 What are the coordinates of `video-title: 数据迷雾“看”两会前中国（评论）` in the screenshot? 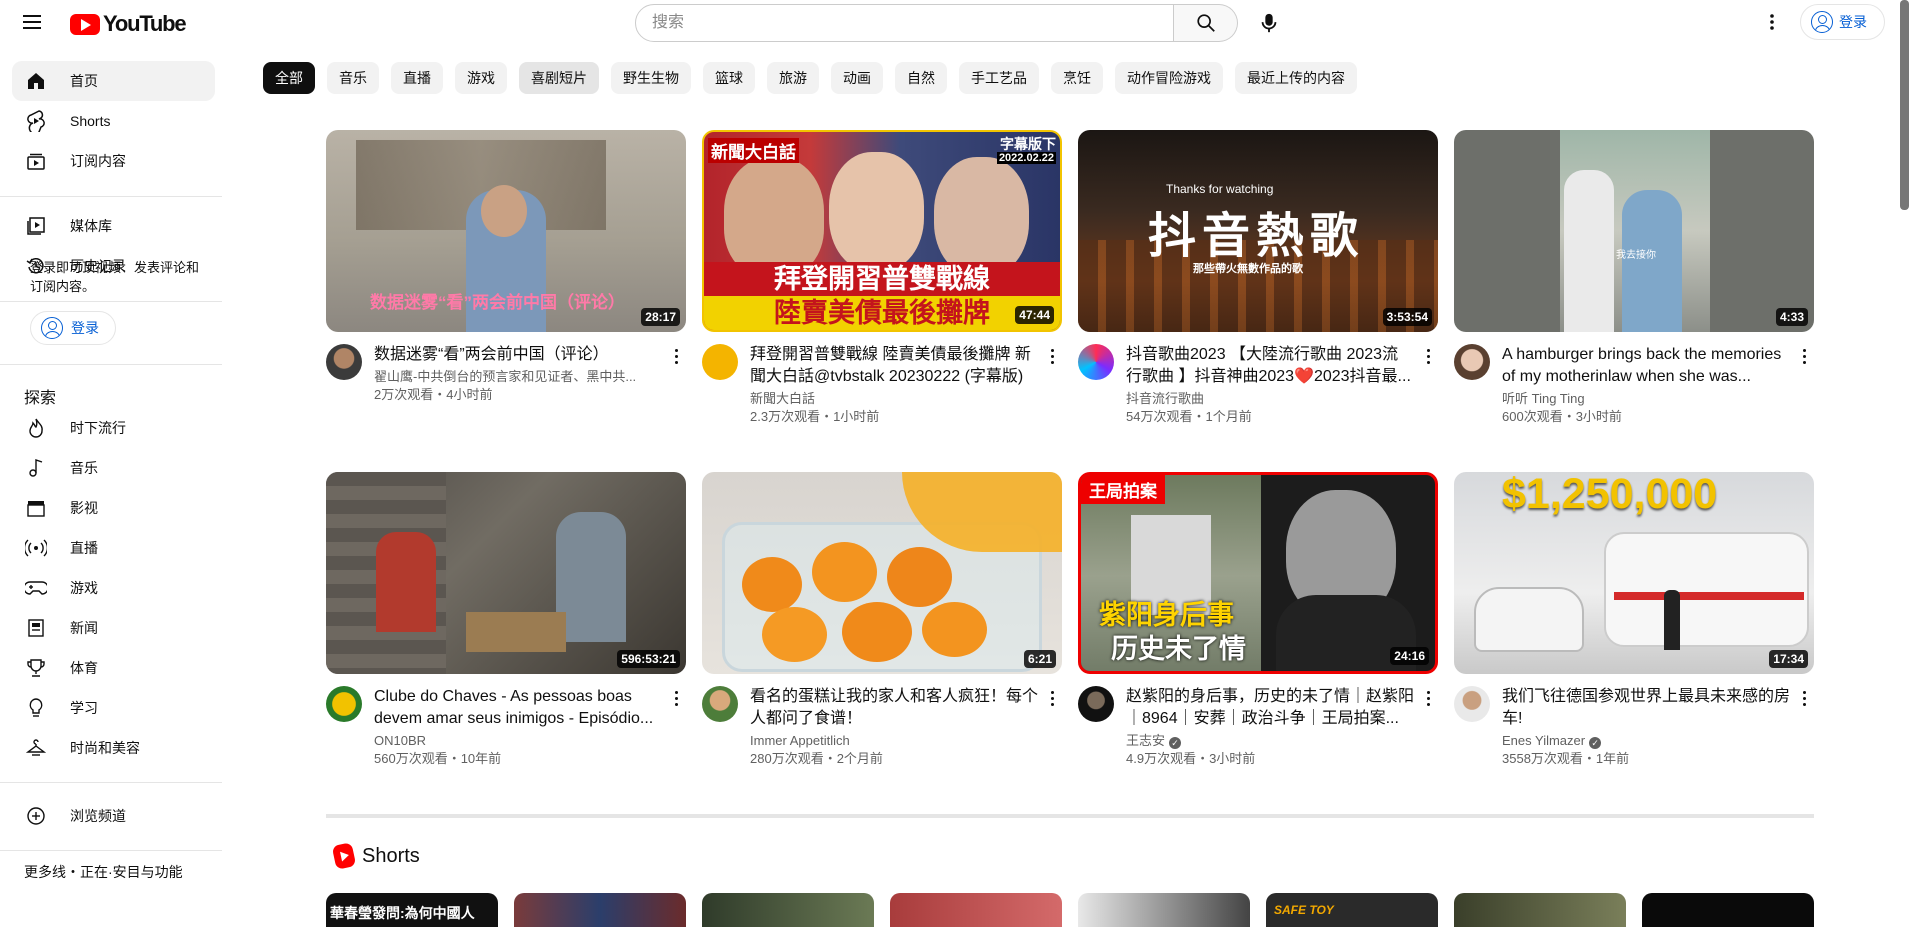 It's located at (518, 355).